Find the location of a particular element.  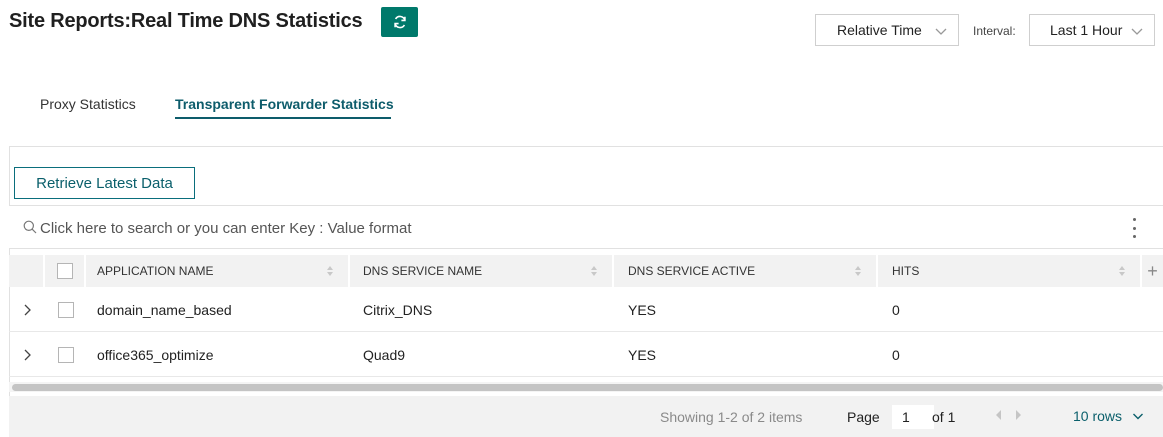

column-header-label: DNS SERVICE ACTIVE is located at coordinates (692, 271).